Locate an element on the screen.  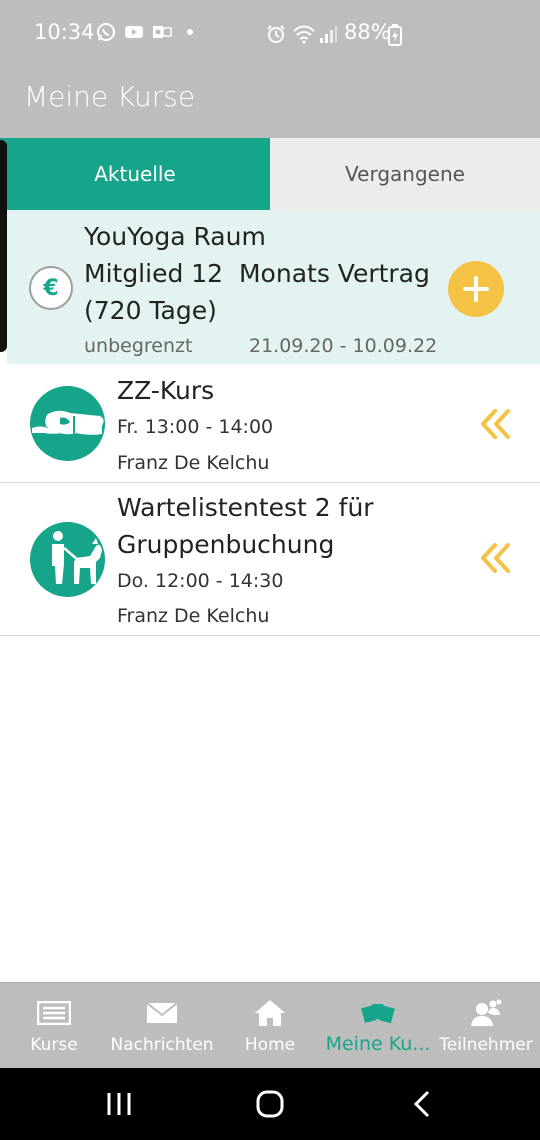
status-time: 10:34 is located at coordinates (64, 32).